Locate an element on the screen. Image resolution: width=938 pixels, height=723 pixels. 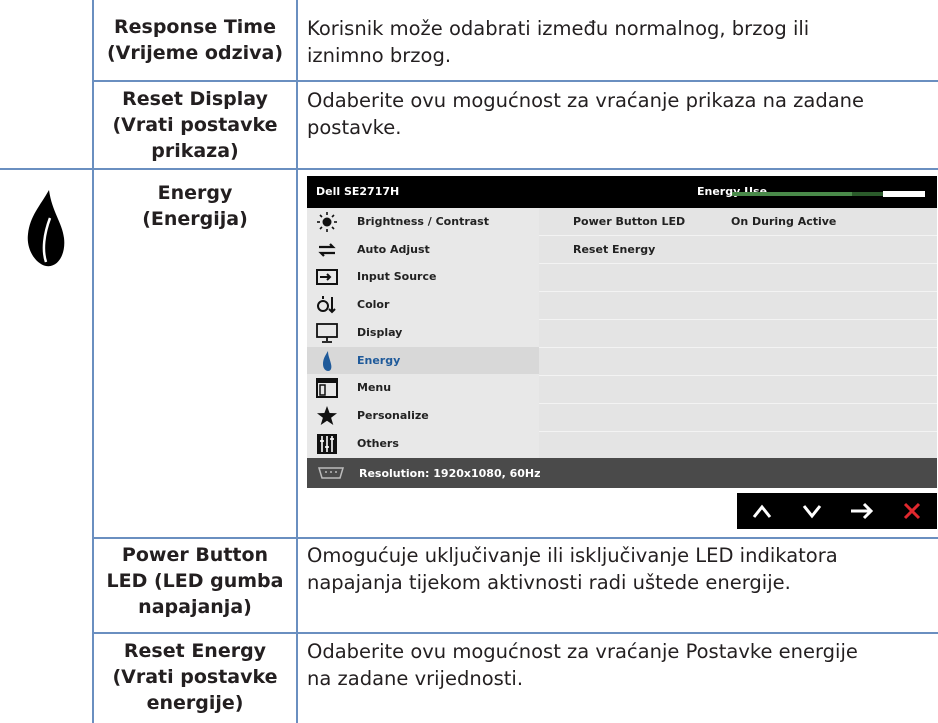
menu-item-menu: Menu is located at coordinates (423, 388).